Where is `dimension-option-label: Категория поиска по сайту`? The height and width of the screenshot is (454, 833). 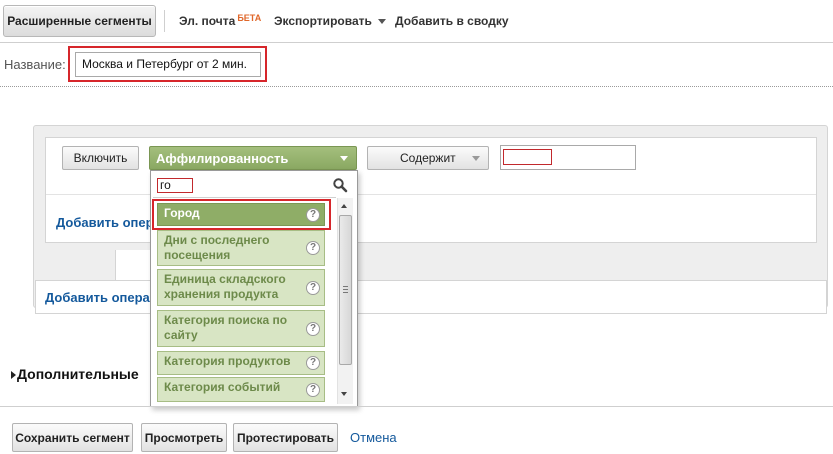 dimension-option-label: Категория поиска по сайту is located at coordinates (226, 327).